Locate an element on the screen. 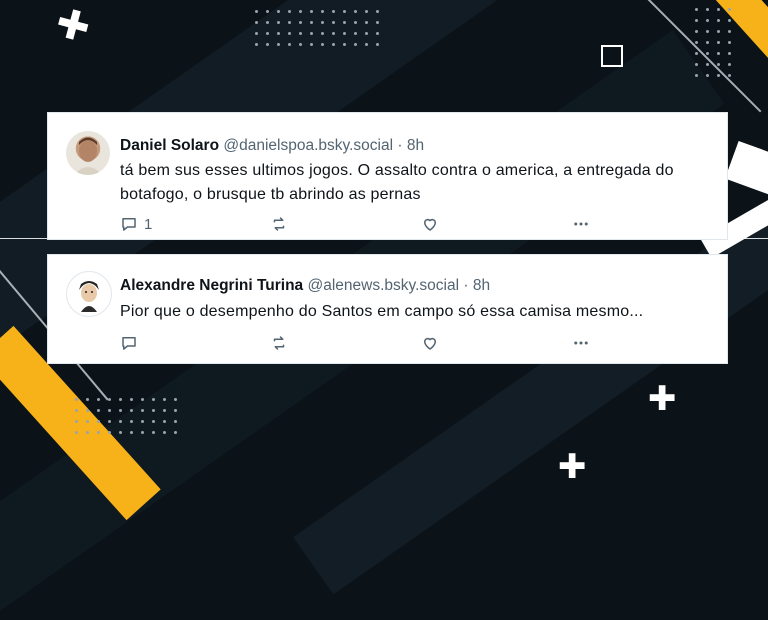  white-shape is located at coordinates (746, 170).